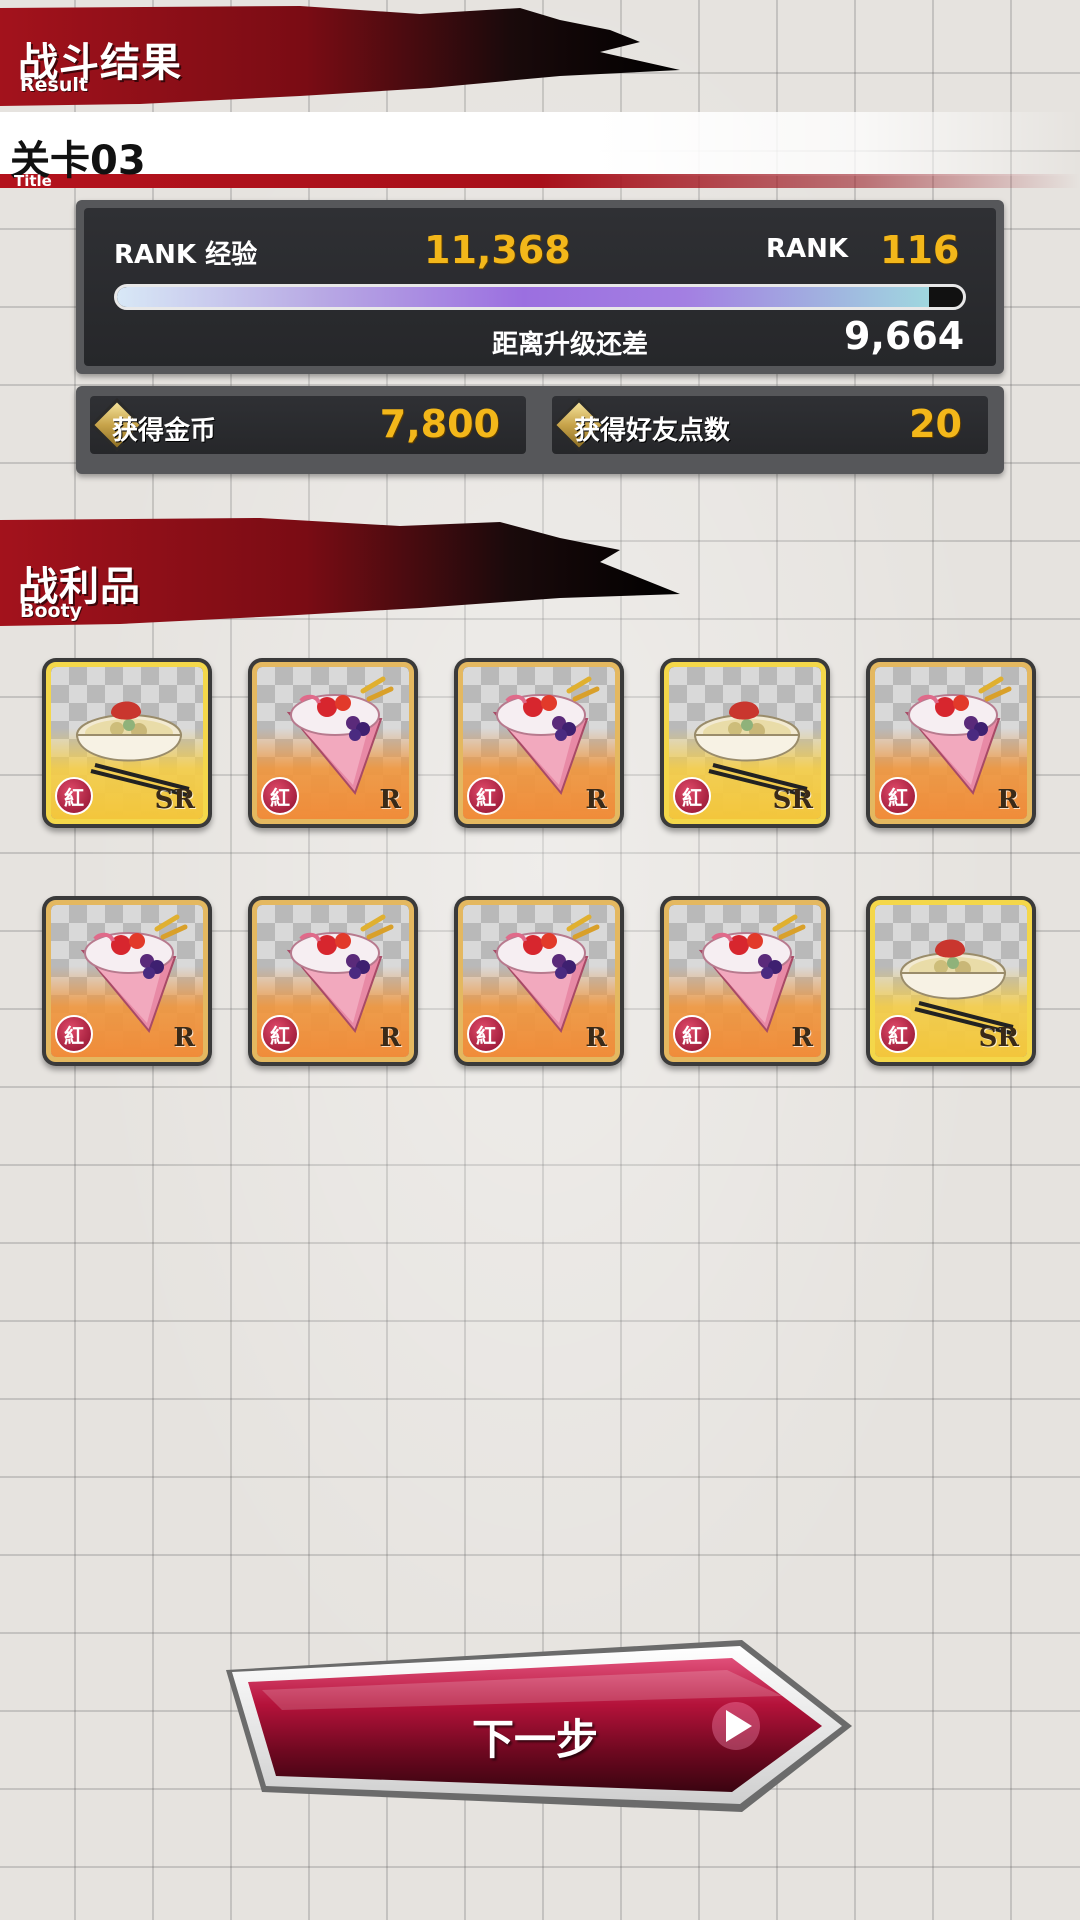 The image size is (1080, 1920). I want to click on coin-label: 获得金币, so click(164, 431).